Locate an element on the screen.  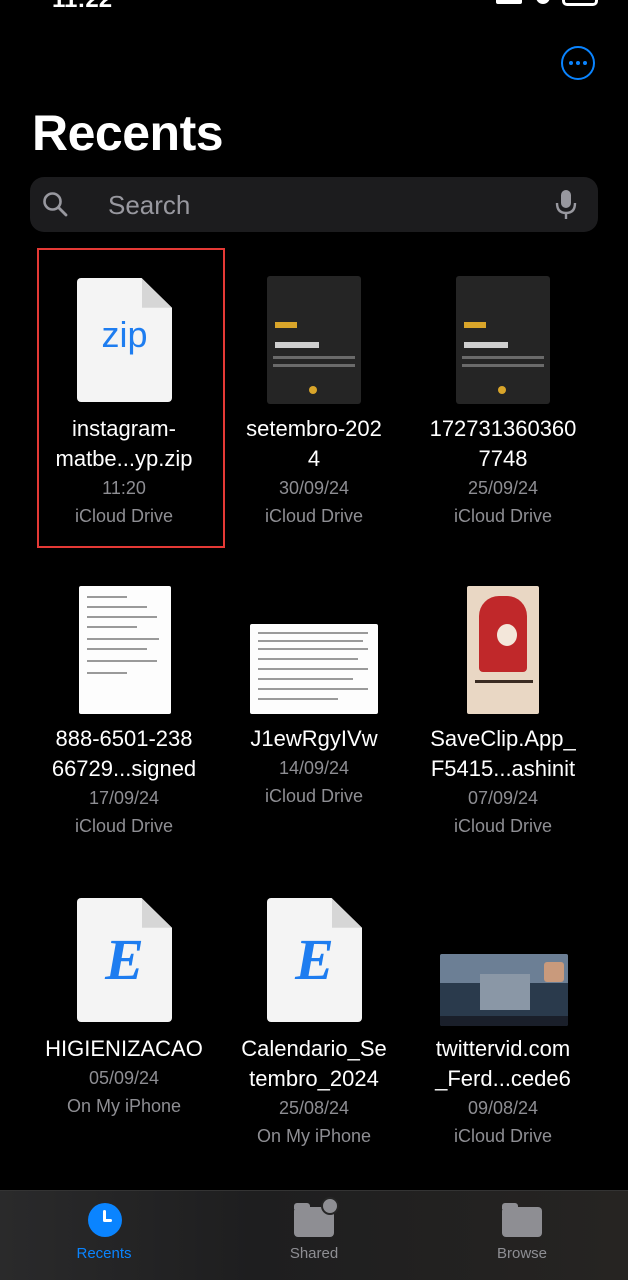
file-date: 25/09/24 is located at coordinates (503, 488).